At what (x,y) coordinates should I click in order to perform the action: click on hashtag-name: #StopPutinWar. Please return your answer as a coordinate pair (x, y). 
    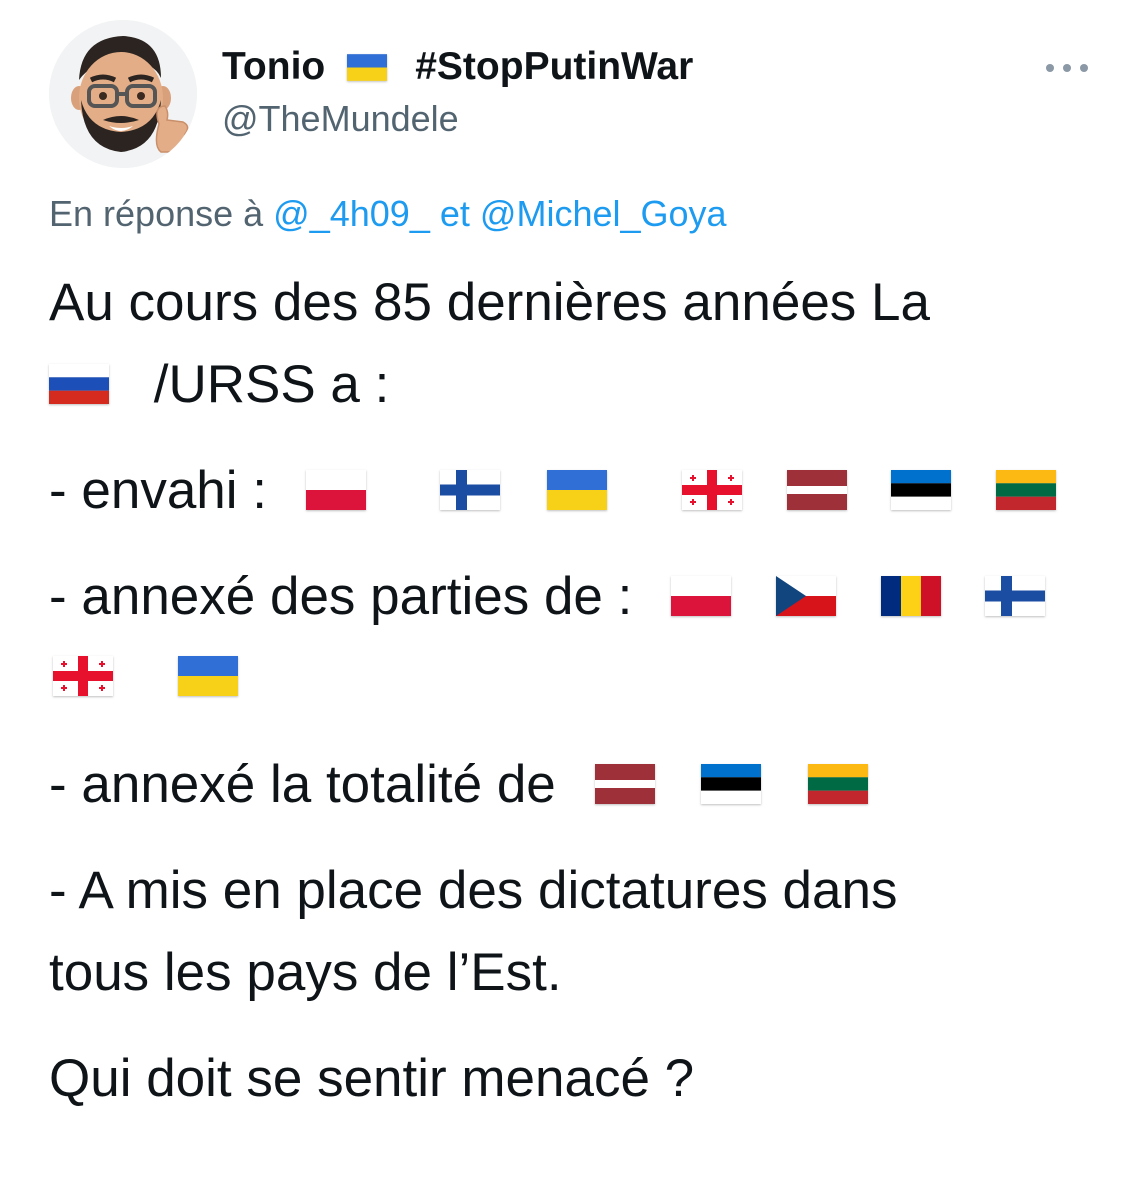
    Looking at the image, I should click on (554, 67).